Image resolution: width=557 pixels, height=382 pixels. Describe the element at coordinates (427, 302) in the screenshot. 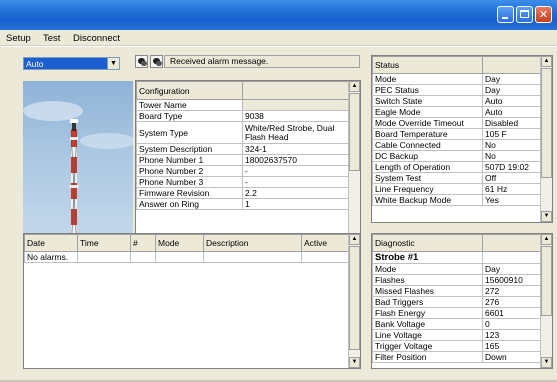

I see `diagnostic-label: Bad Triggers` at that location.